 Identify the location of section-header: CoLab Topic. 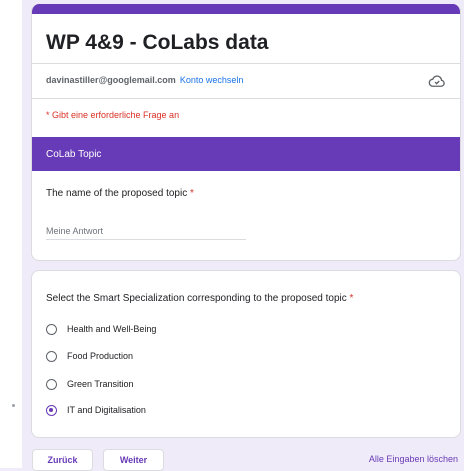
(246, 155).